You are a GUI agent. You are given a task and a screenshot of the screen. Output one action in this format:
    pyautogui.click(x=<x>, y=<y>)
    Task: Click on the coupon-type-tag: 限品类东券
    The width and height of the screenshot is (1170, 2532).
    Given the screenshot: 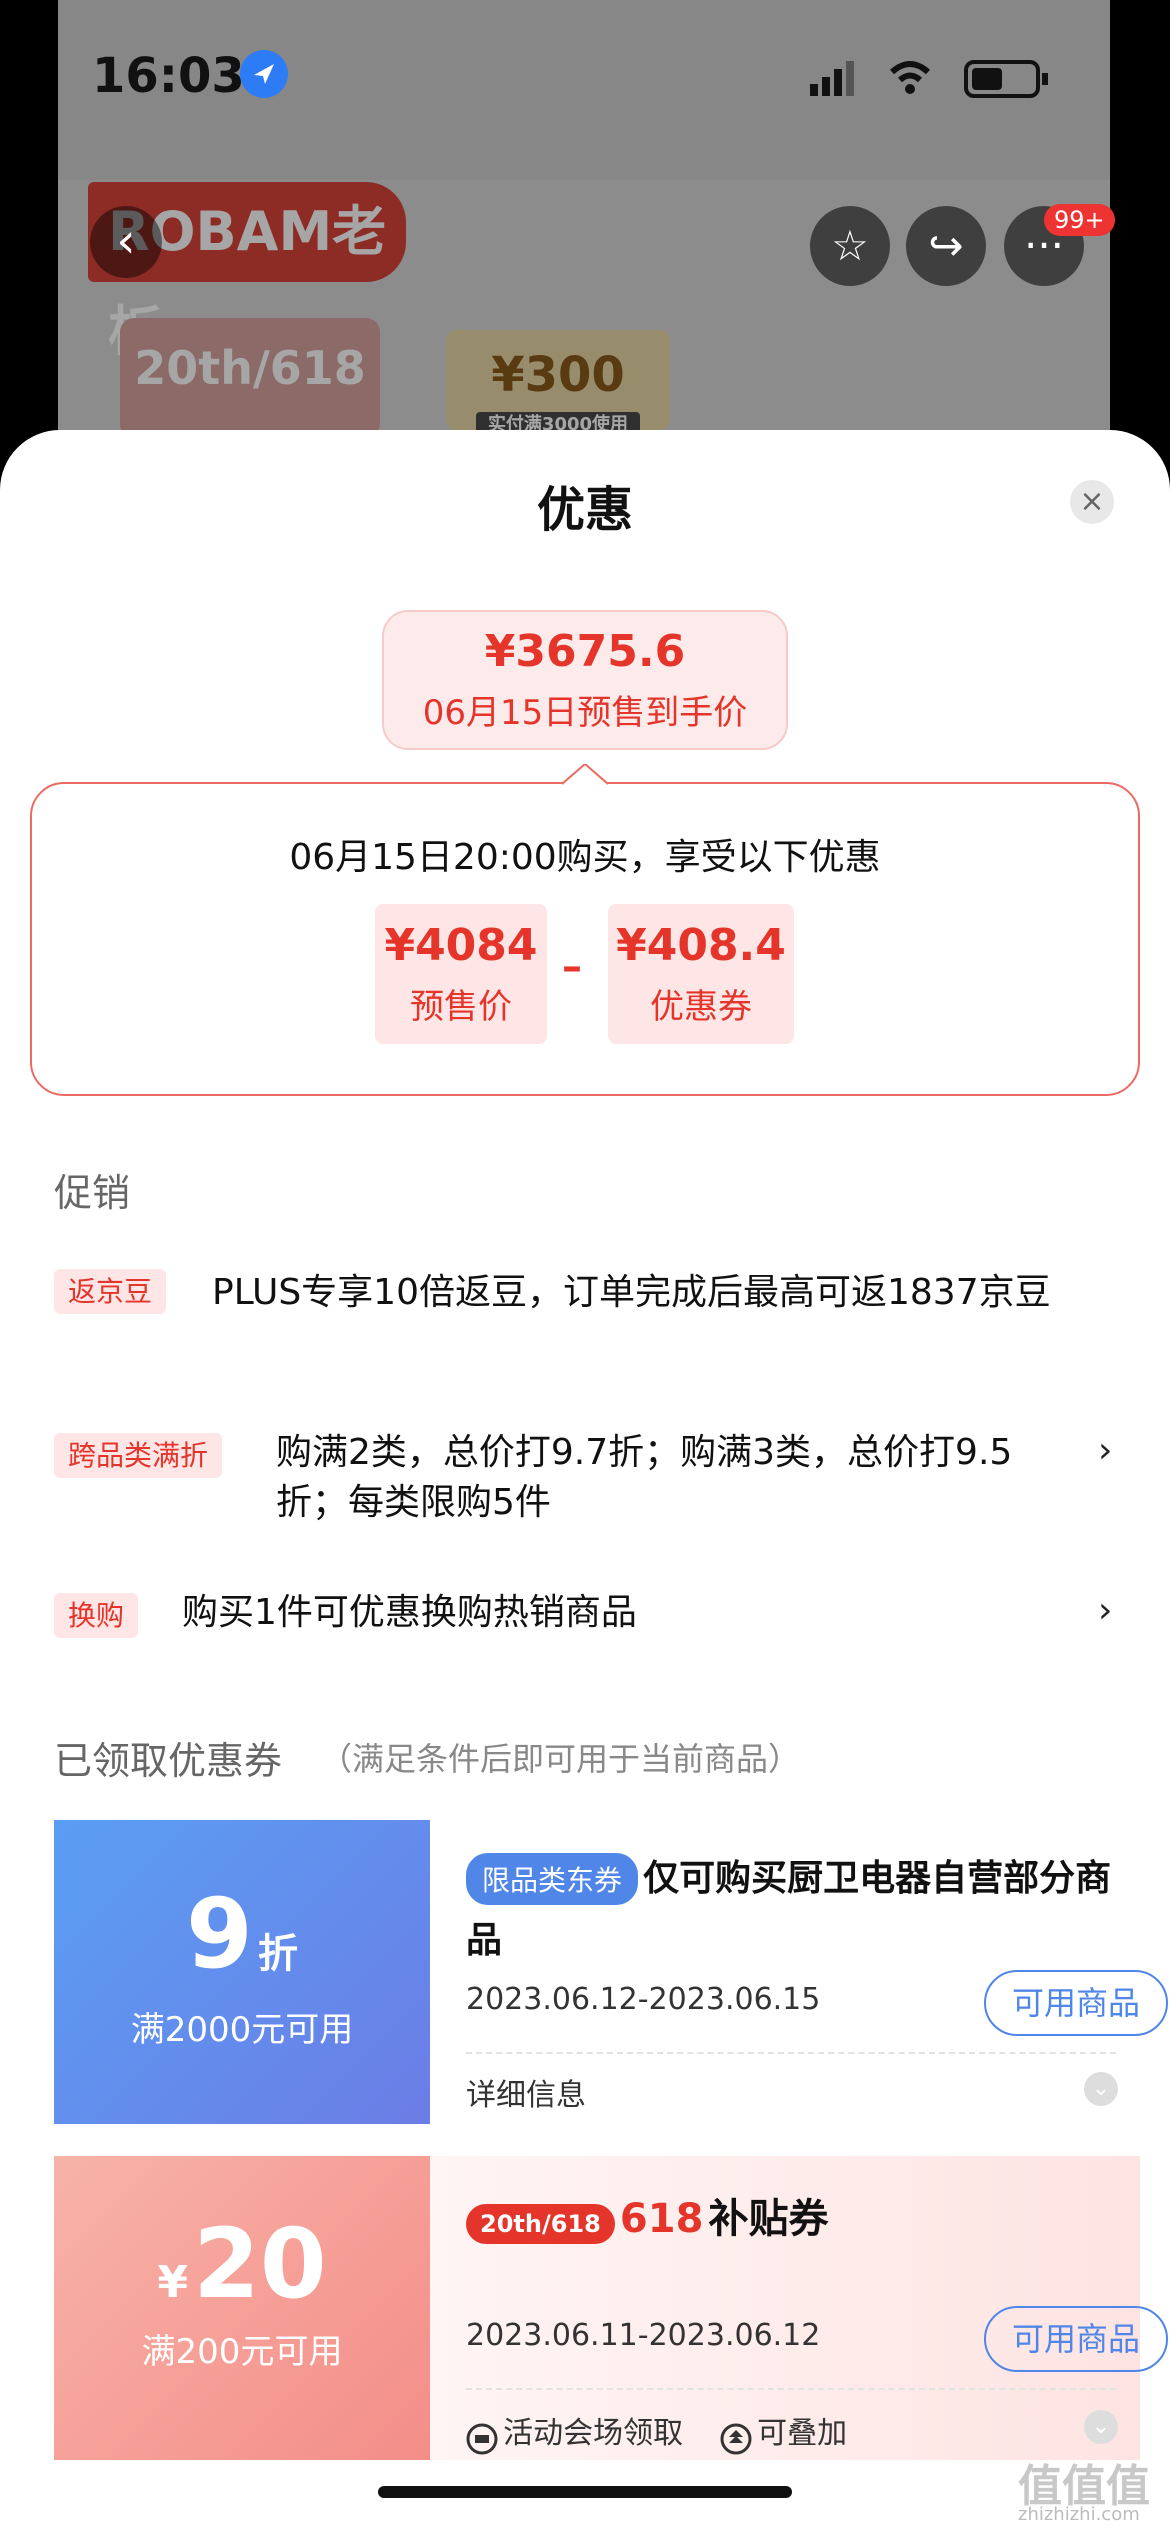 What is the action you would take?
    pyautogui.click(x=552, y=1879)
    